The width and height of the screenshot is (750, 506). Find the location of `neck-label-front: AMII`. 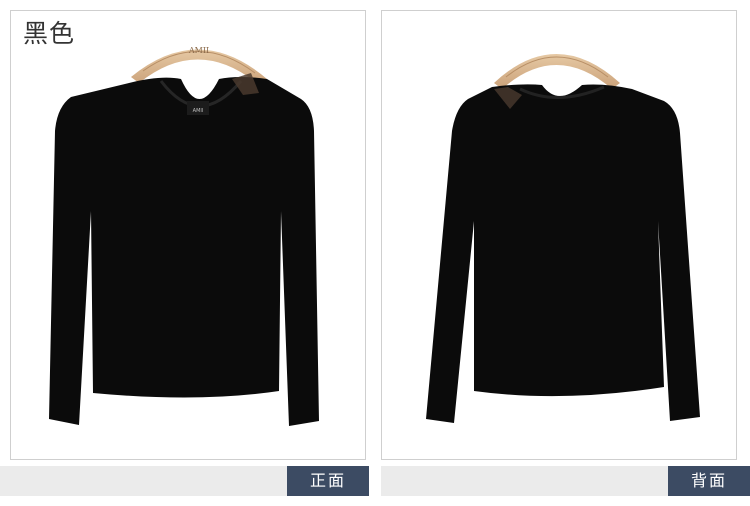

neck-label-front: AMII is located at coordinates (198, 111).